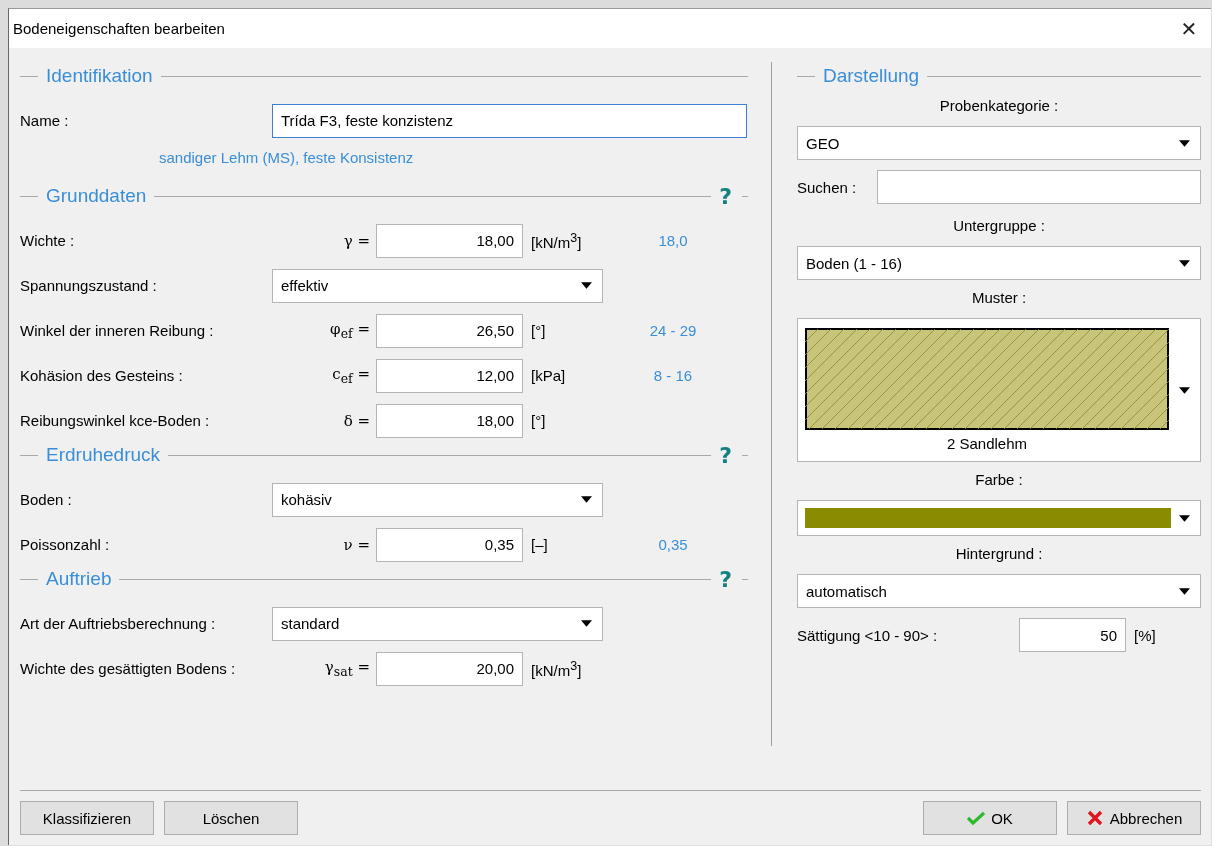 The image size is (1212, 846). What do you see at coordinates (999, 106) in the screenshot?
I see `field-label: Probenkategorie :` at bounding box center [999, 106].